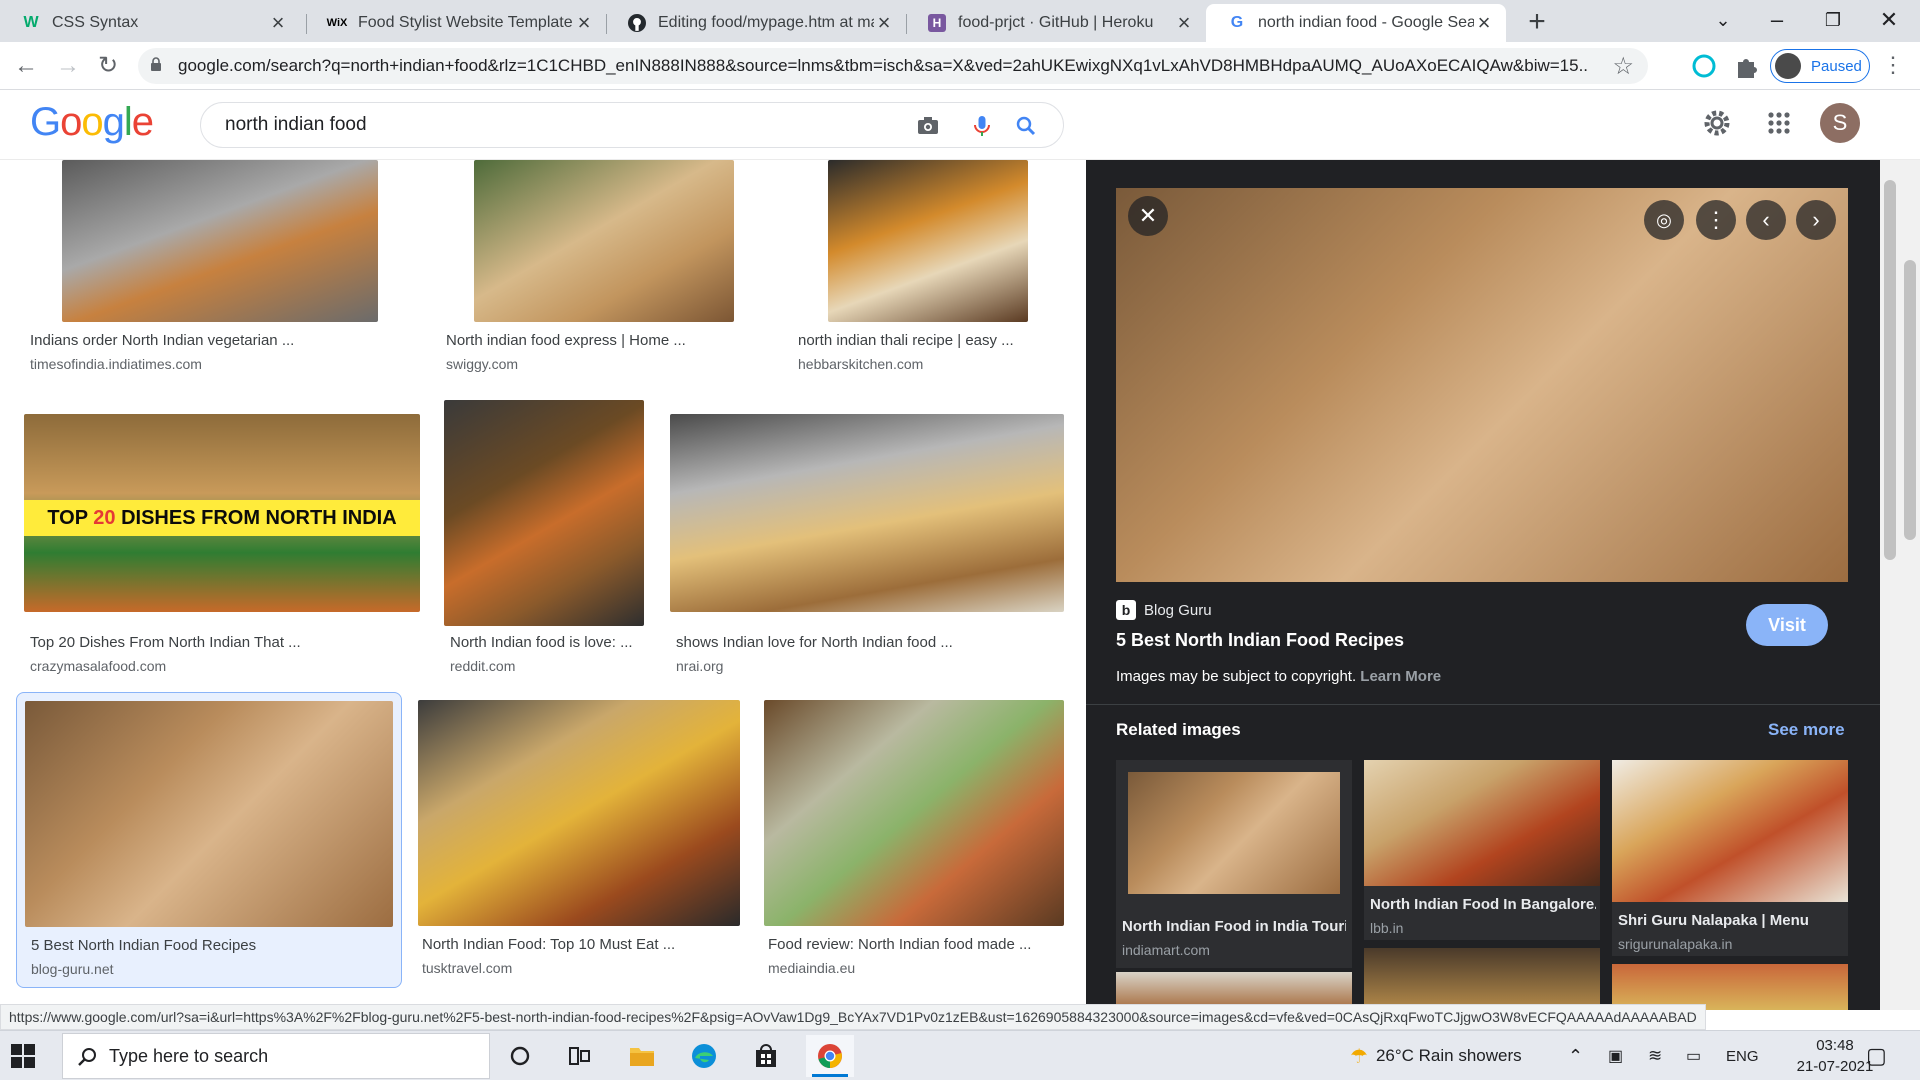 The height and width of the screenshot is (1080, 1920). Describe the element at coordinates (1820, 66) in the screenshot. I see `profile-paused-button: Paused` at that location.